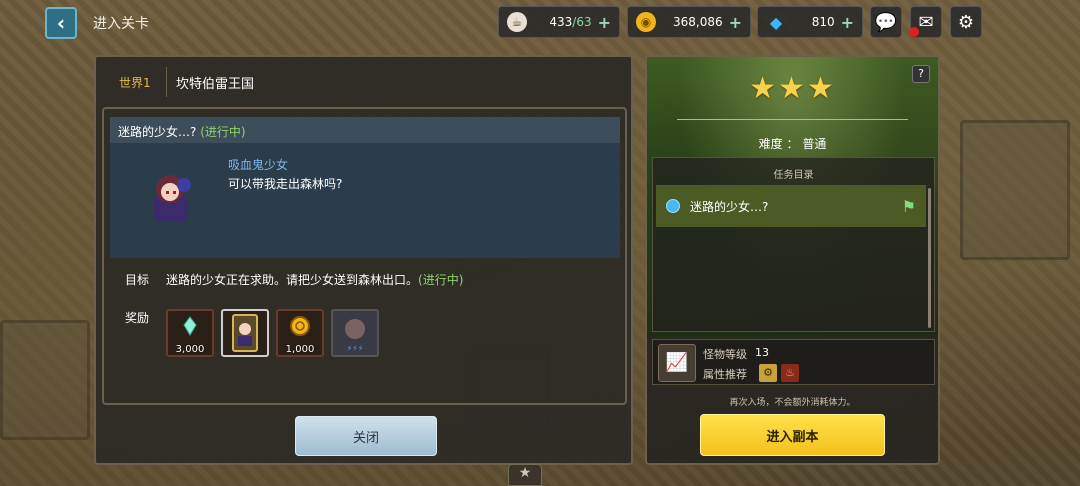 The height and width of the screenshot is (486, 1080). I want to click on mission-status-icon, so click(673, 206).